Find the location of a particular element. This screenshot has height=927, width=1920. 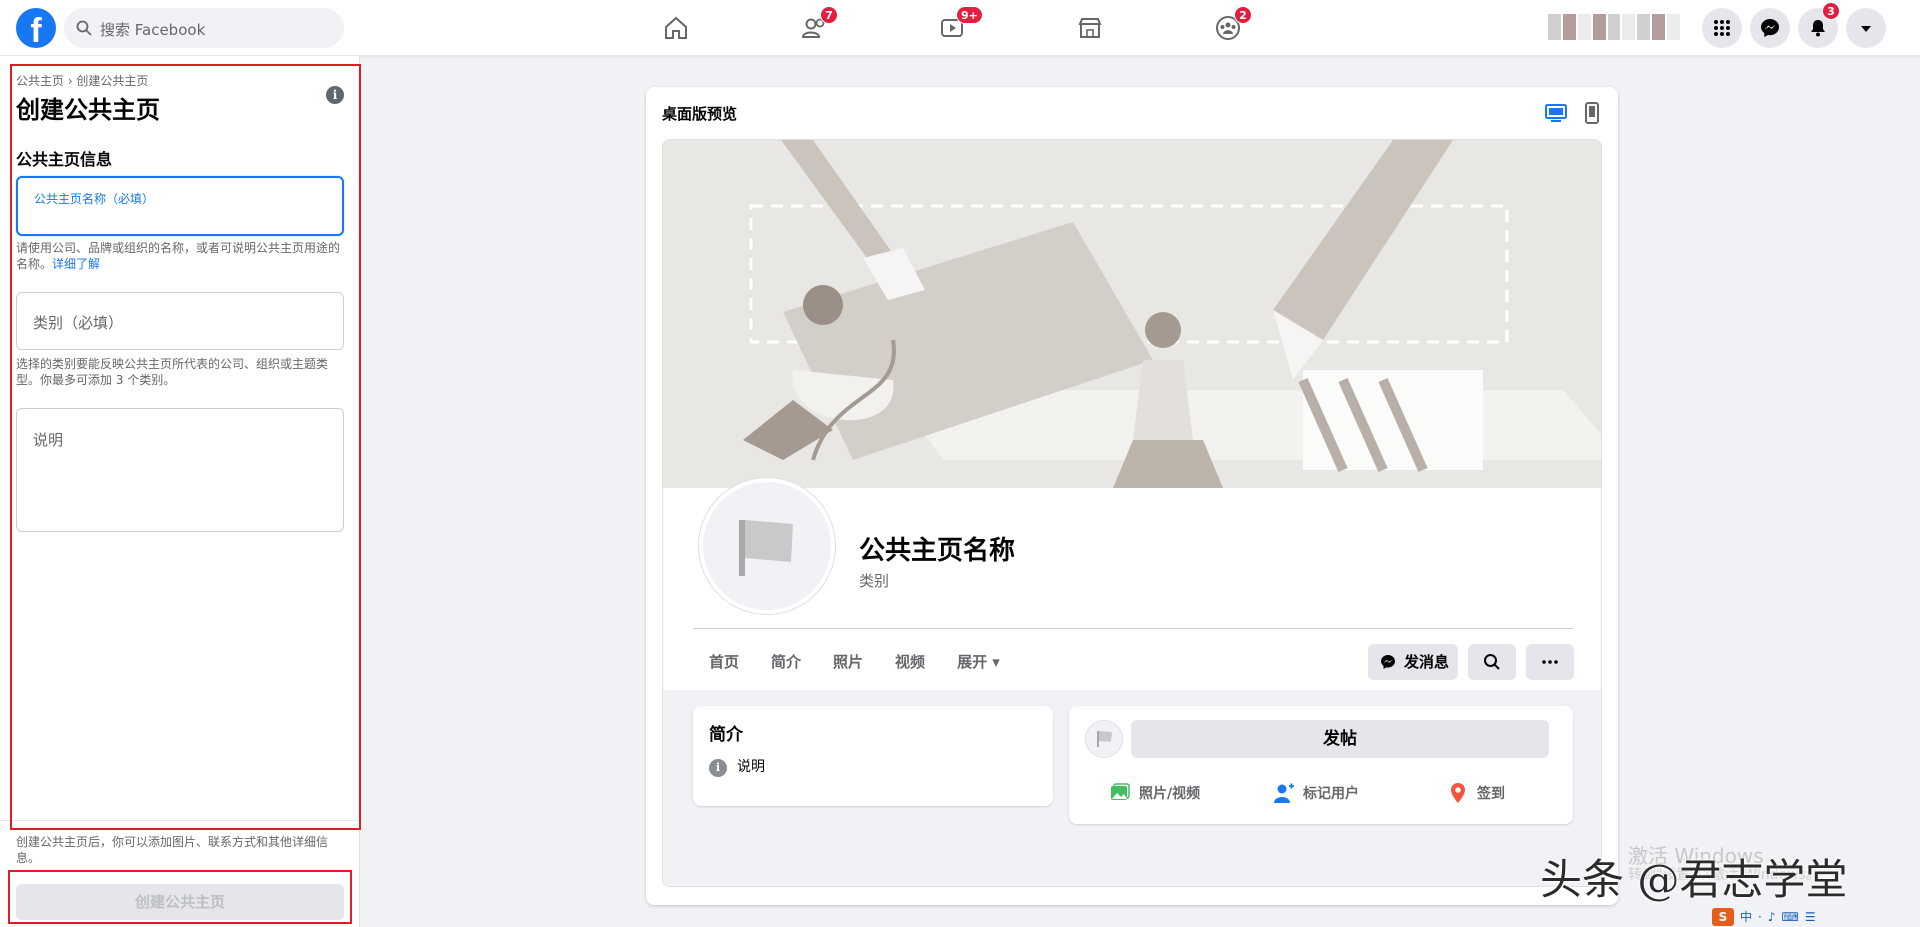

bell-icon is located at coordinates (1818, 28).